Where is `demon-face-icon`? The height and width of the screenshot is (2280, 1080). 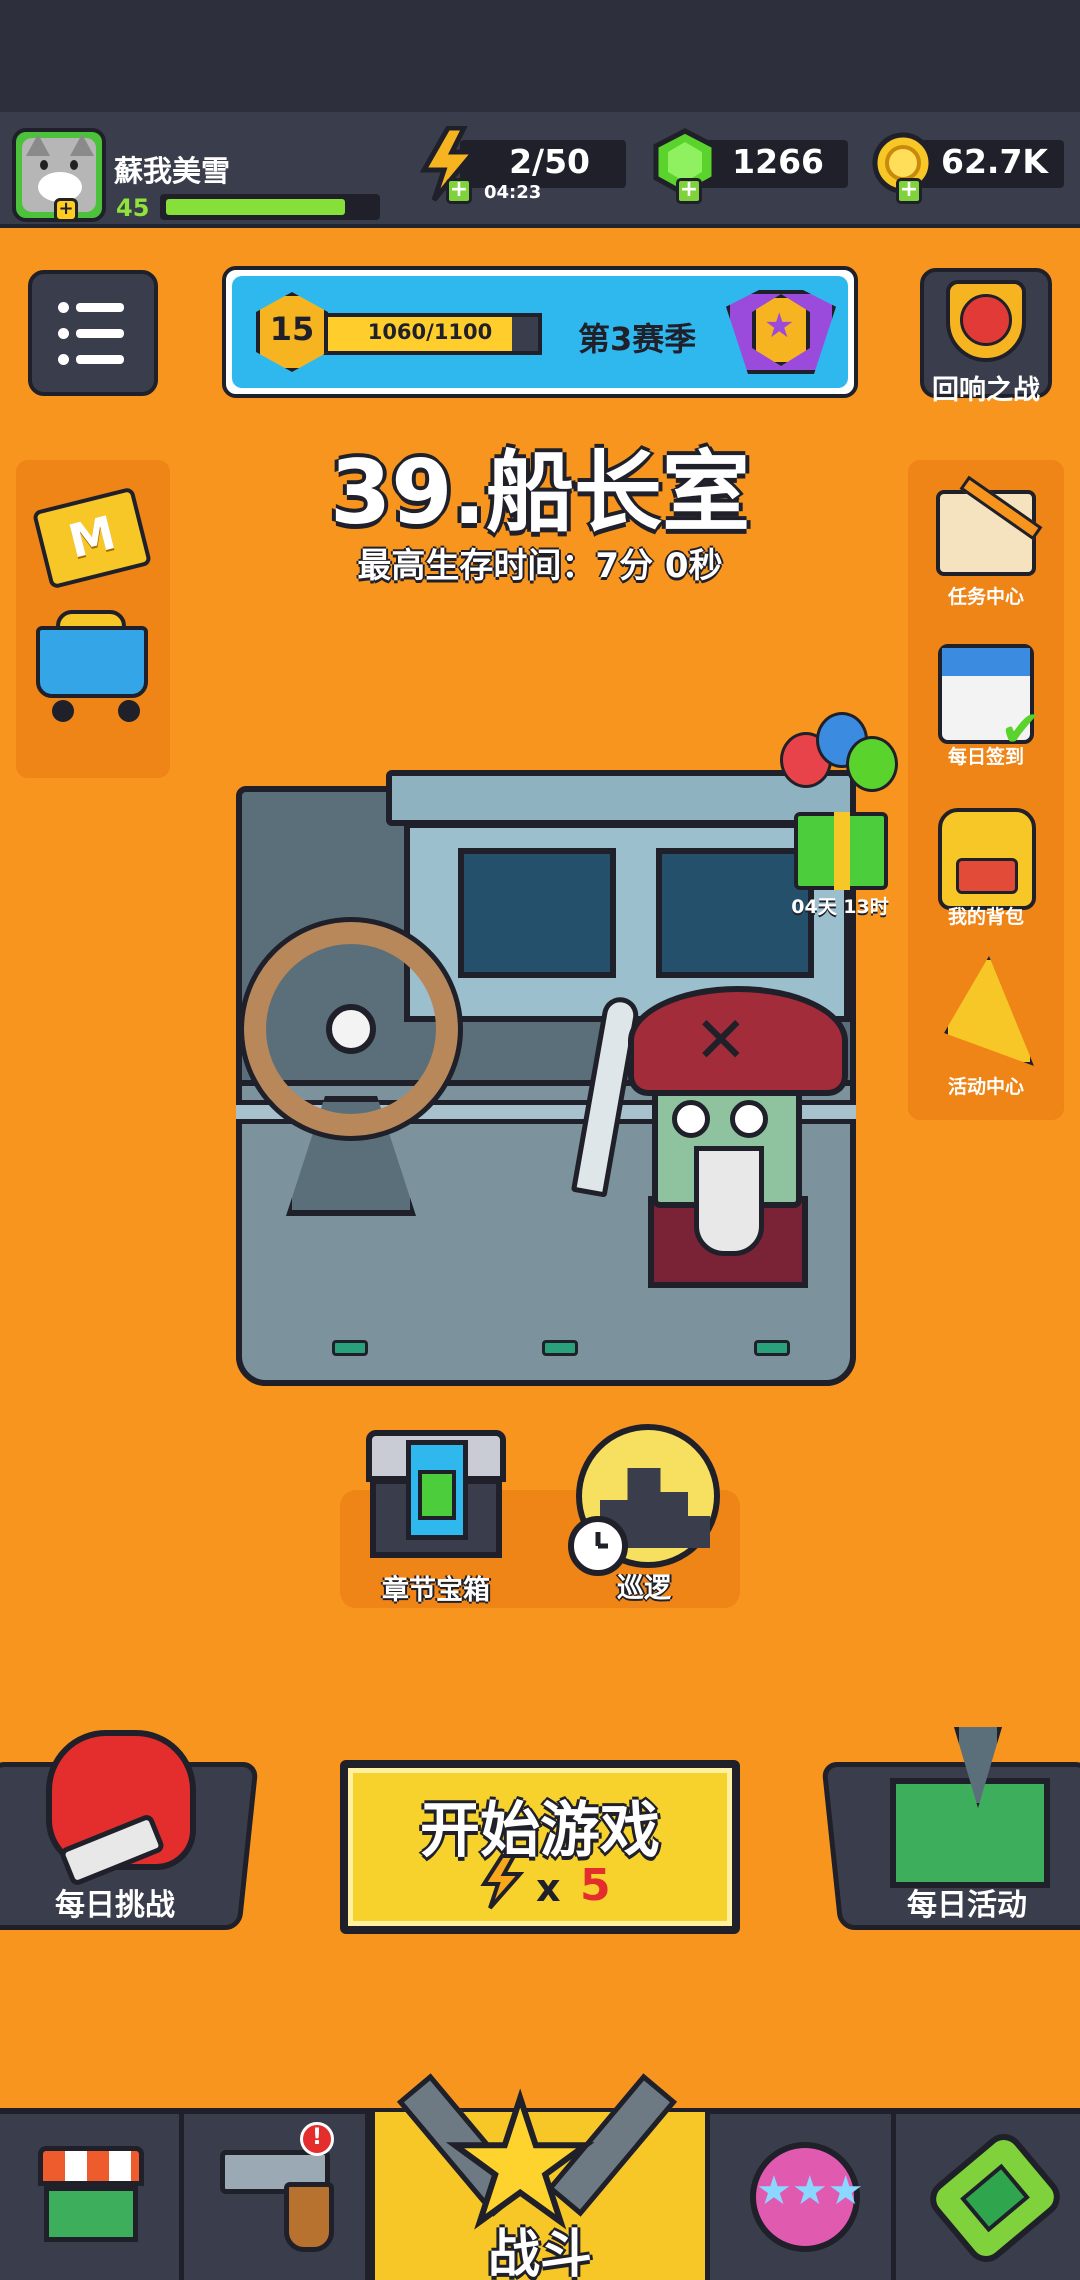
demon-face-icon is located at coordinates (986, 320).